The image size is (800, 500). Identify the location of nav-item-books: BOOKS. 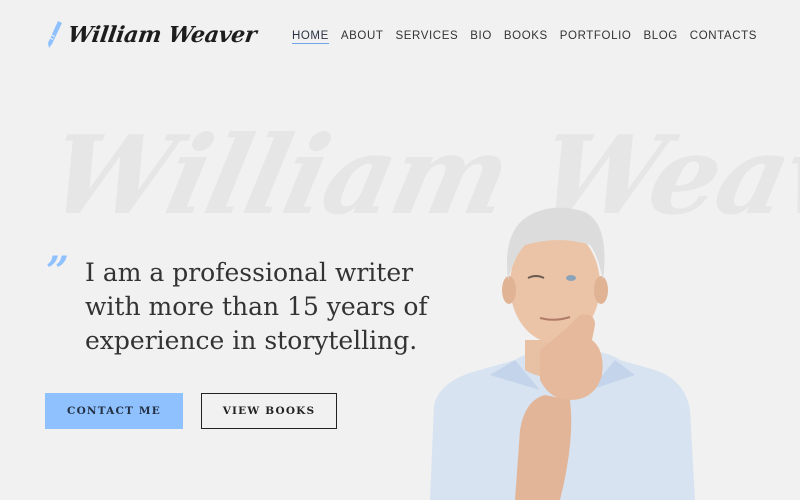
(526, 37).